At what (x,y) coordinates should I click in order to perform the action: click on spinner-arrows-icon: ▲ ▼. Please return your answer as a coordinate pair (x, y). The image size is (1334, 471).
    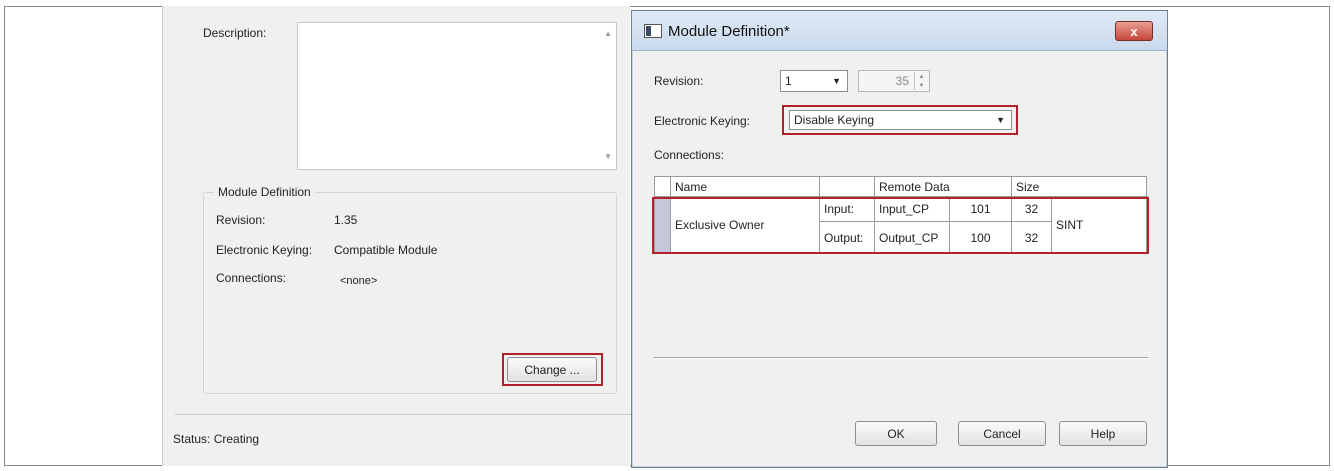
    Looking at the image, I should click on (921, 81).